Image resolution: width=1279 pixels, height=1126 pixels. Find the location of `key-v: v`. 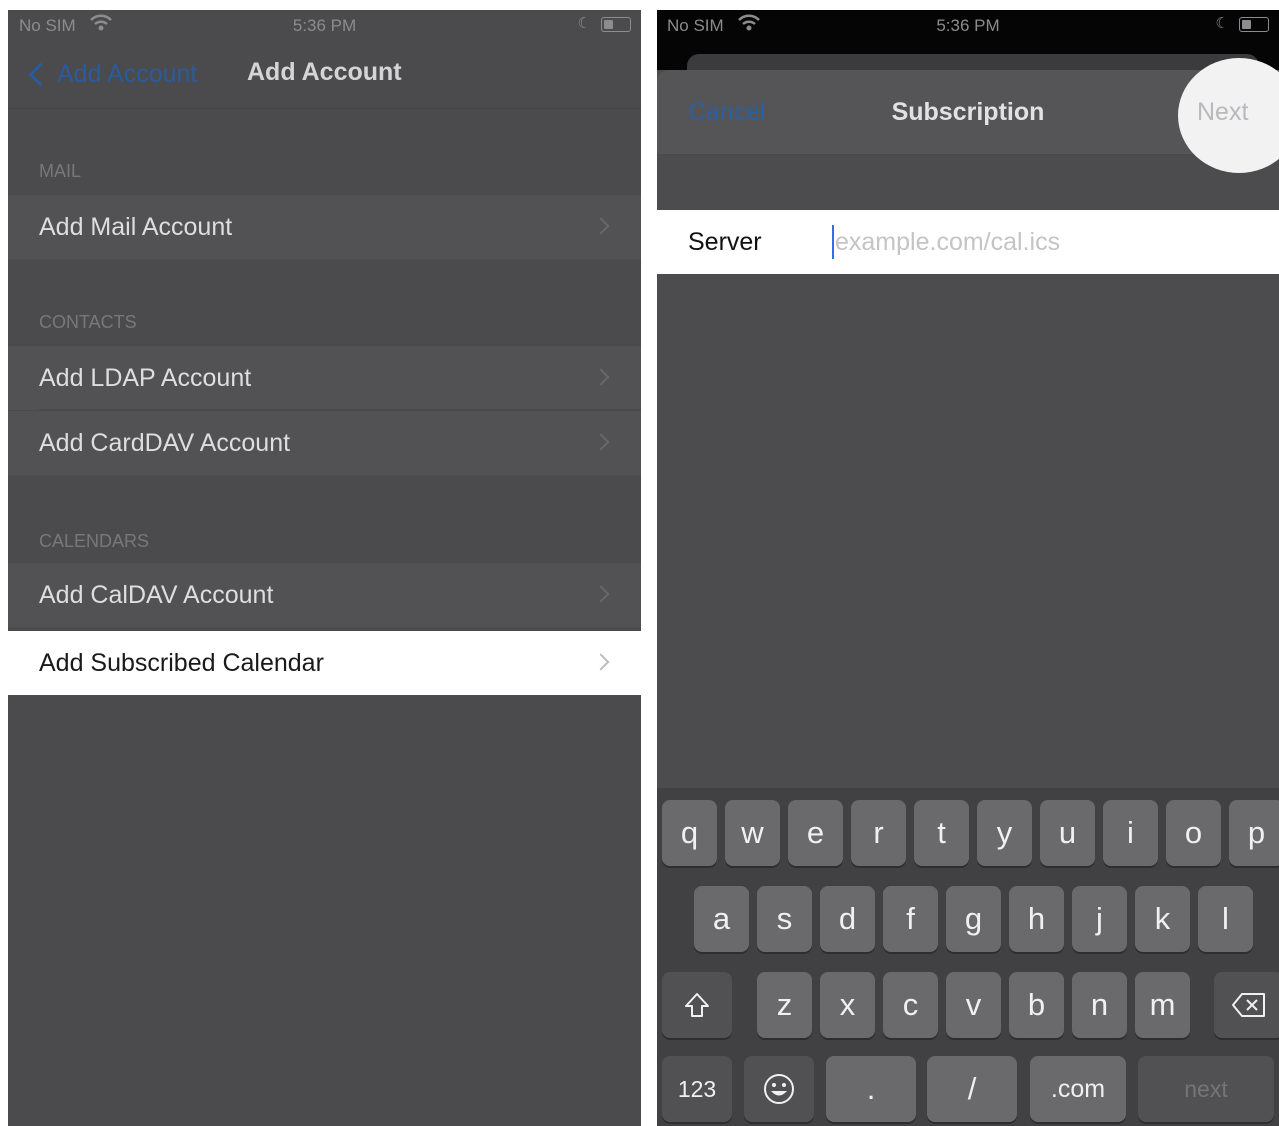

key-v: v is located at coordinates (973, 1005).